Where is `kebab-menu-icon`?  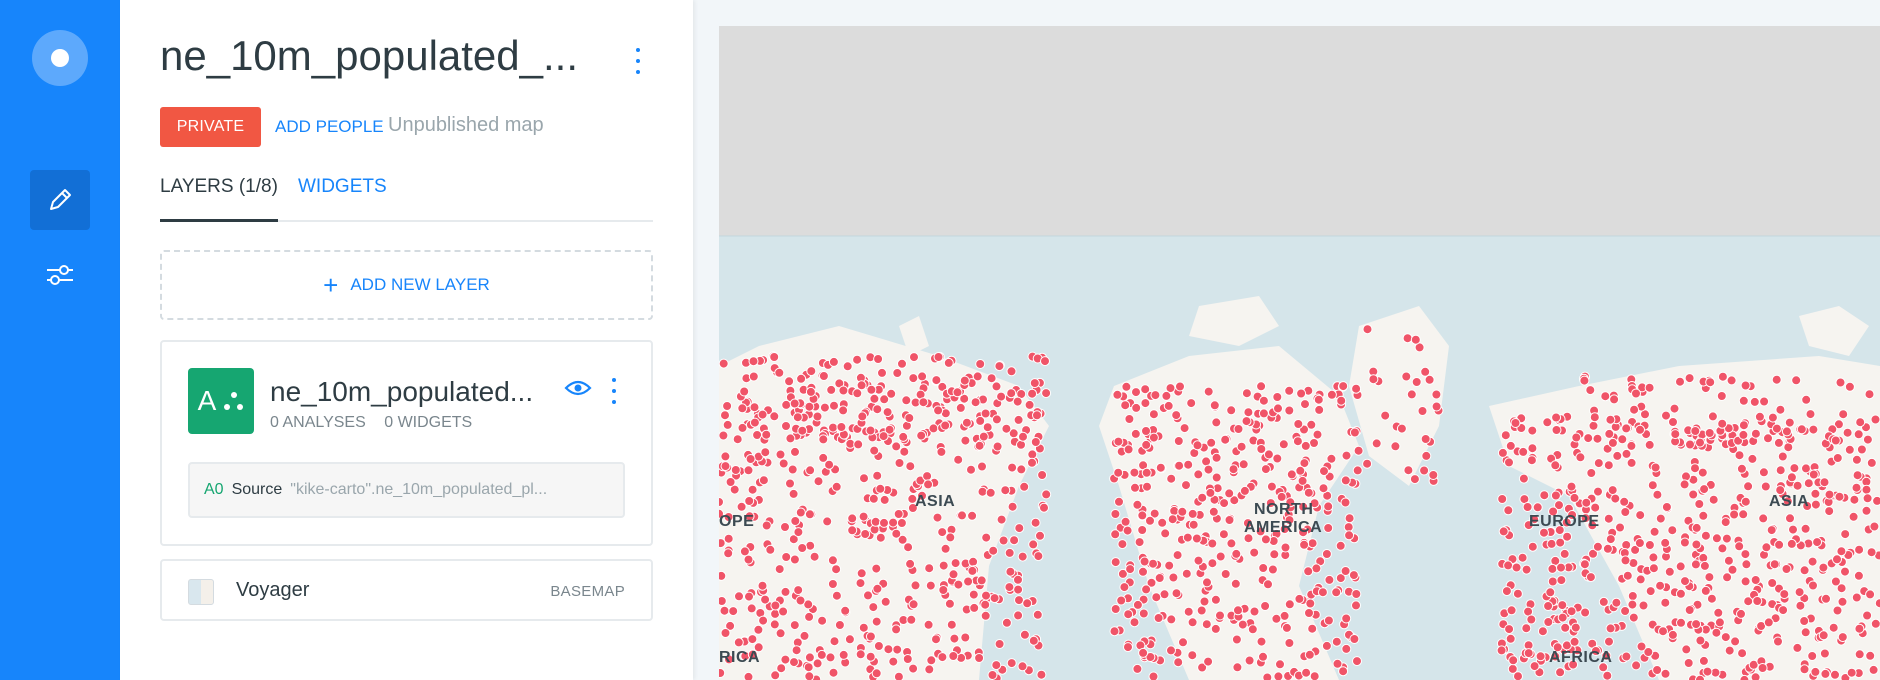 kebab-menu-icon is located at coordinates (638, 61).